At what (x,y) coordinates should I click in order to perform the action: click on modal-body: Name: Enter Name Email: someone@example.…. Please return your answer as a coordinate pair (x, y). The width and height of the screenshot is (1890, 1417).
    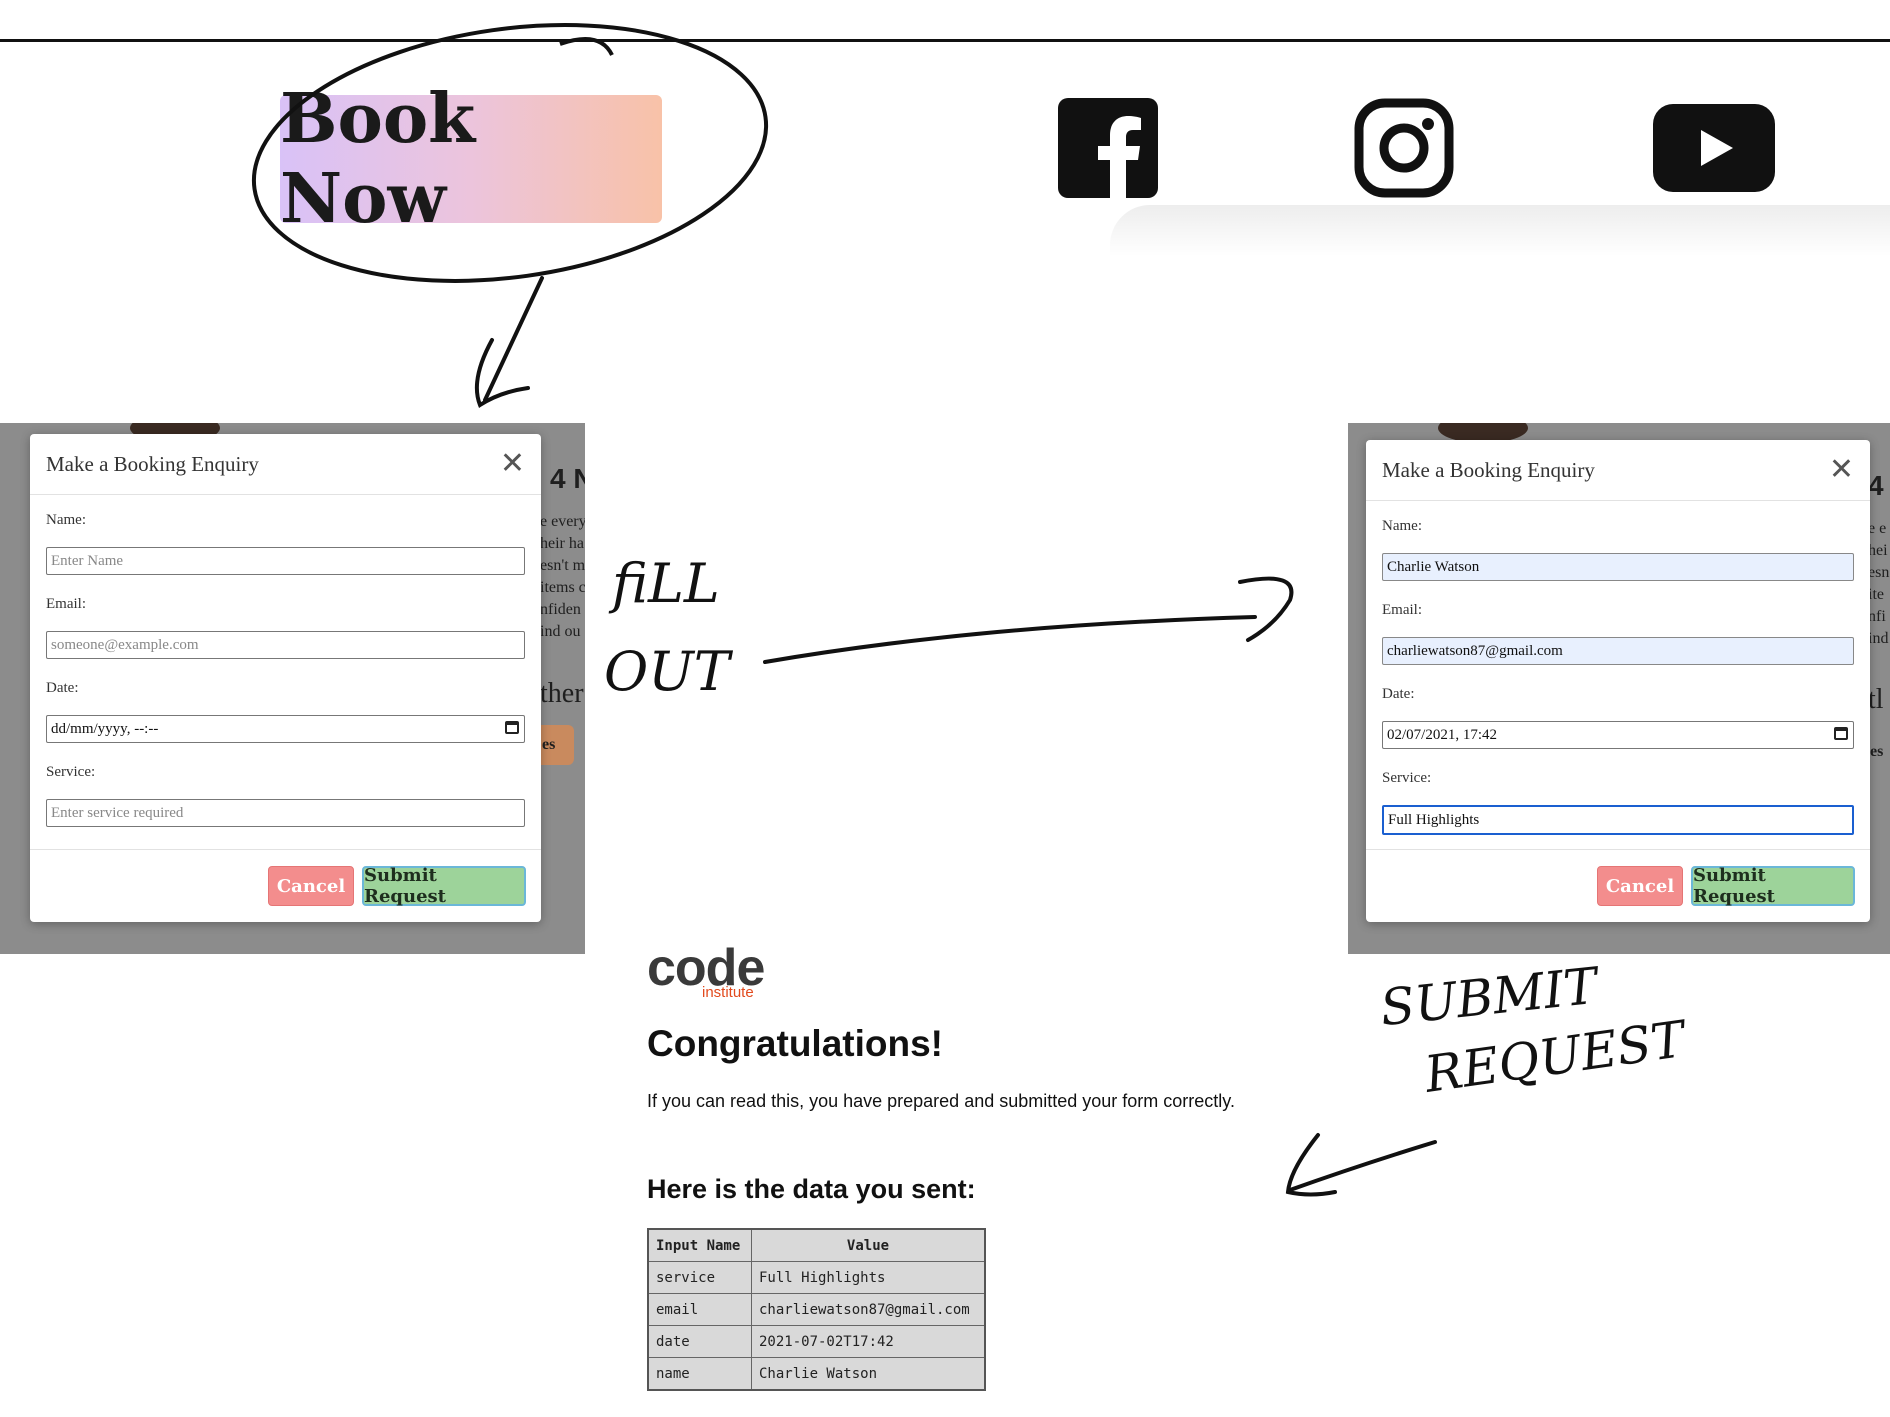
    Looking at the image, I should click on (285, 661).